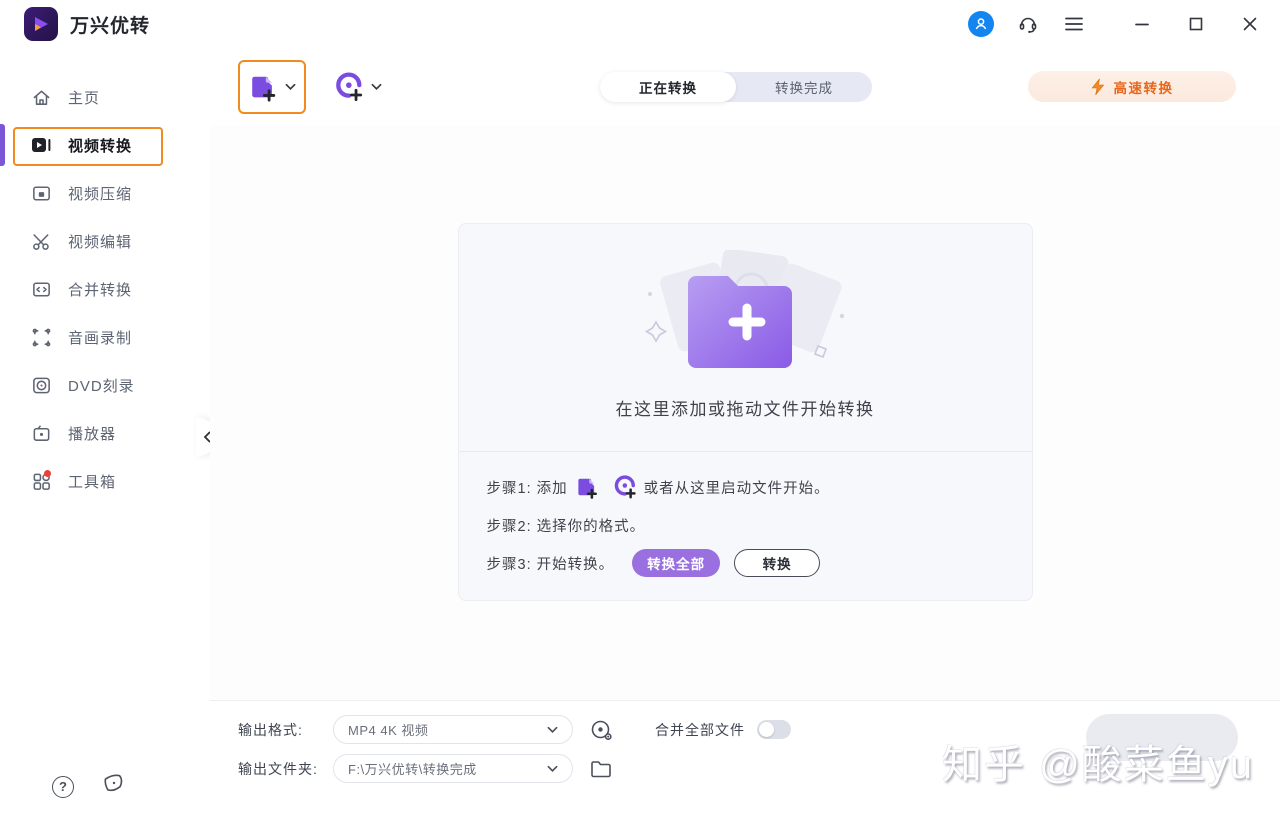 This screenshot has height=814, width=1280. Describe the element at coordinates (1074, 24) in the screenshot. I see `hamburger-menu-icon` at that location.